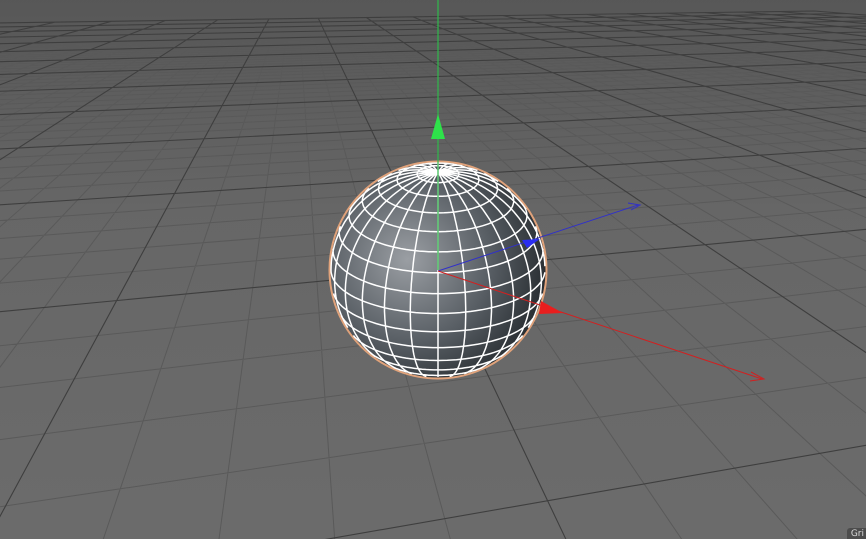 Image resolution: width=866 pixels, height=539 pixels. What do you see at coordinates (602, 326) in the screenshot?
I see `x-axis-arrow` at bounding box center [602, 326].